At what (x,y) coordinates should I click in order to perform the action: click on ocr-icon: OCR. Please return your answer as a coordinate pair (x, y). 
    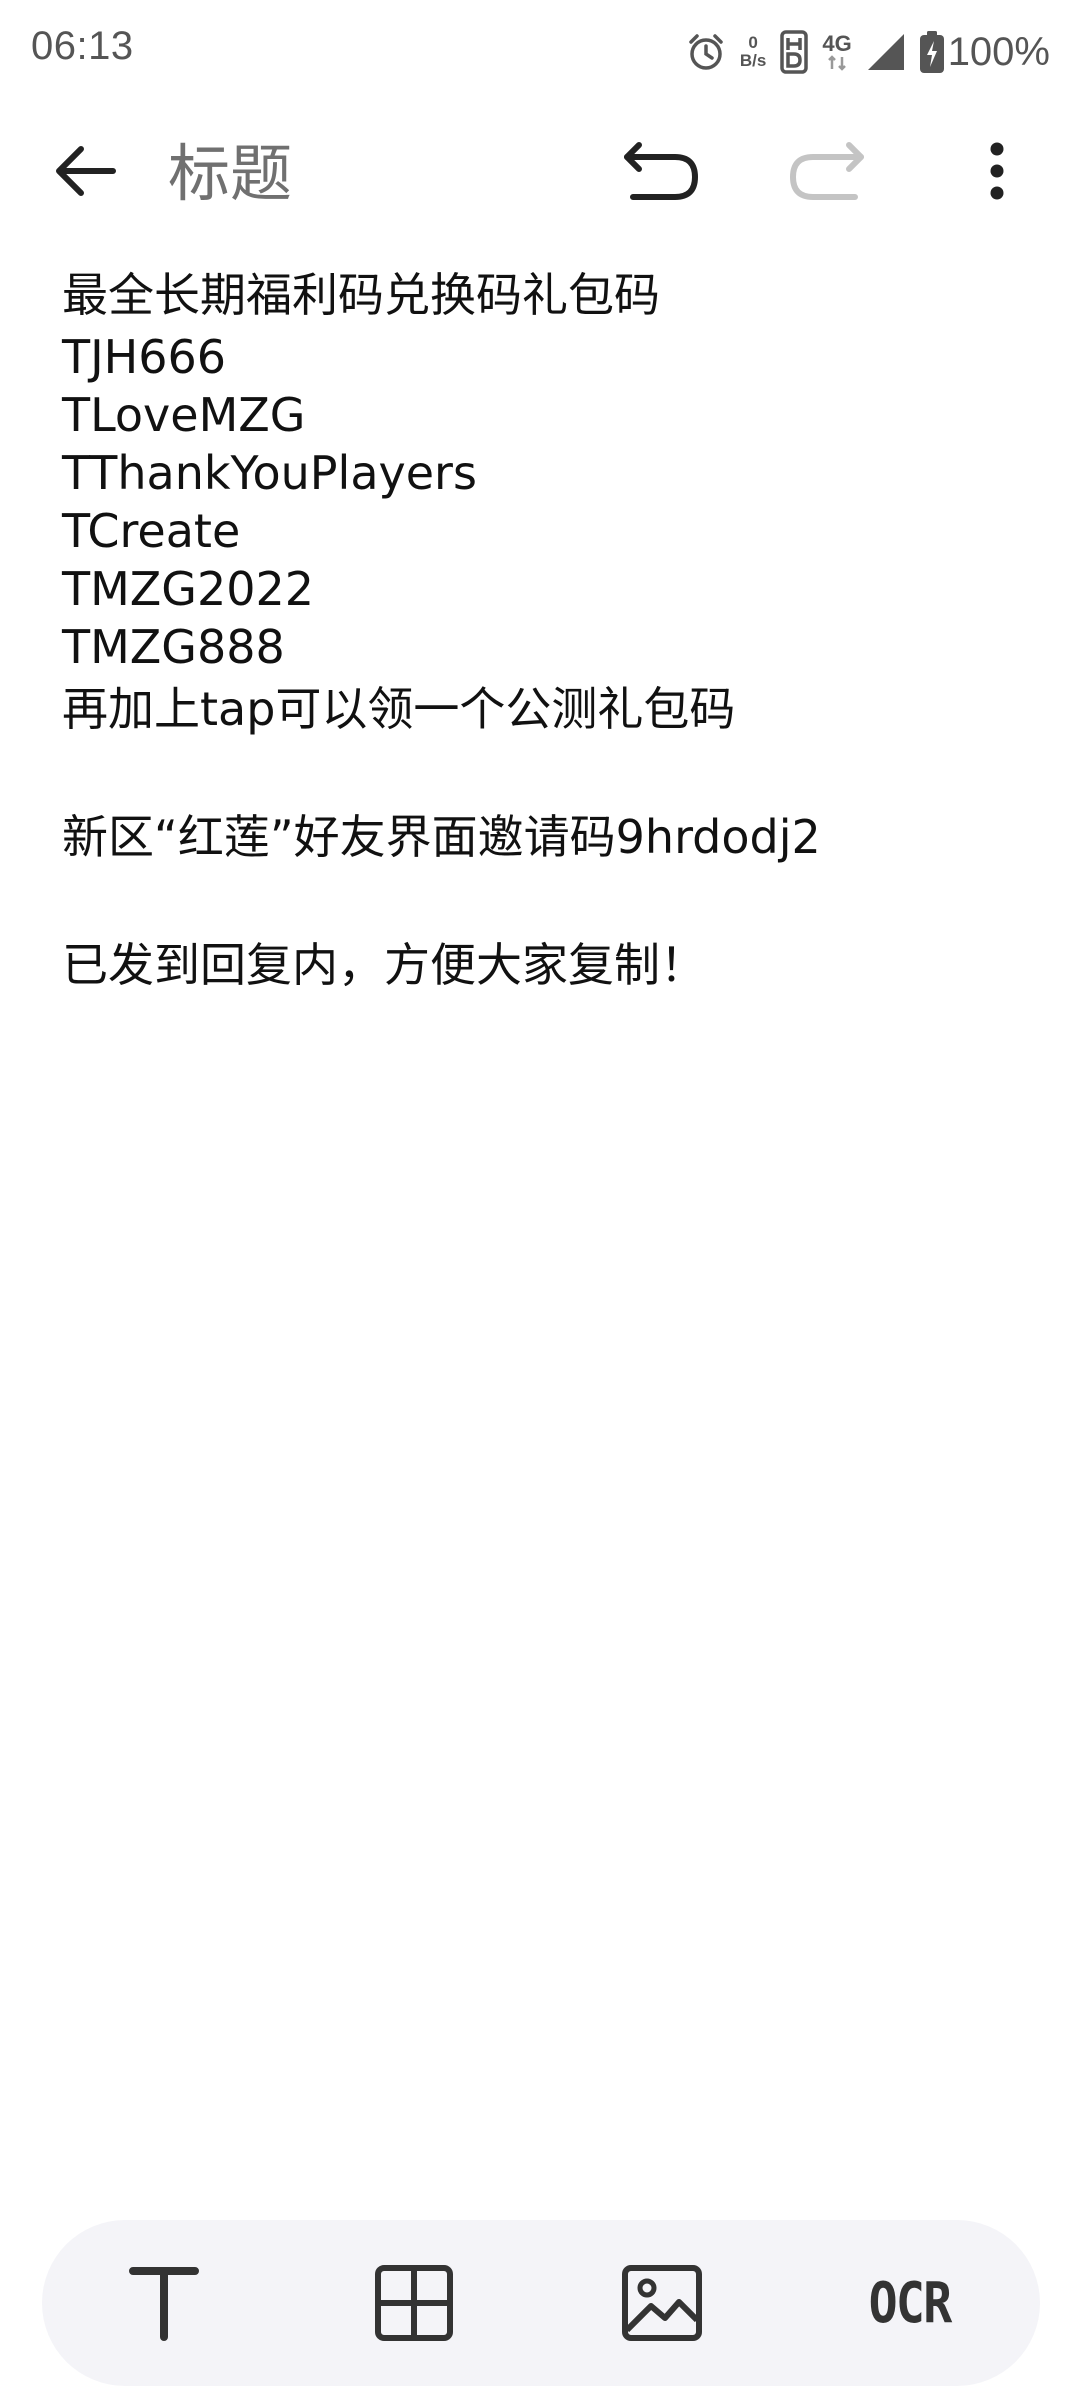
    Looking at the image, I should click on (911, 2303).